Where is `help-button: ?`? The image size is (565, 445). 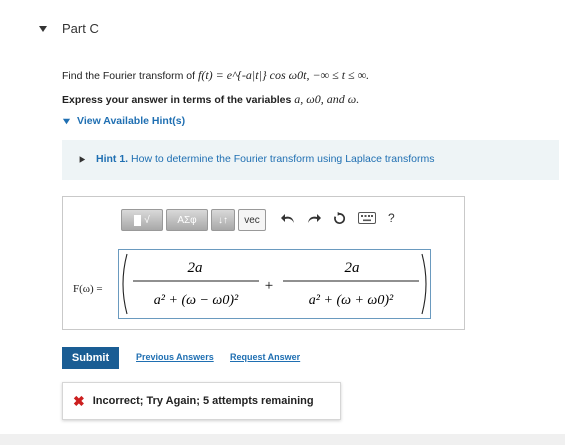
help-button: ? is located at coordinates (391, 218).